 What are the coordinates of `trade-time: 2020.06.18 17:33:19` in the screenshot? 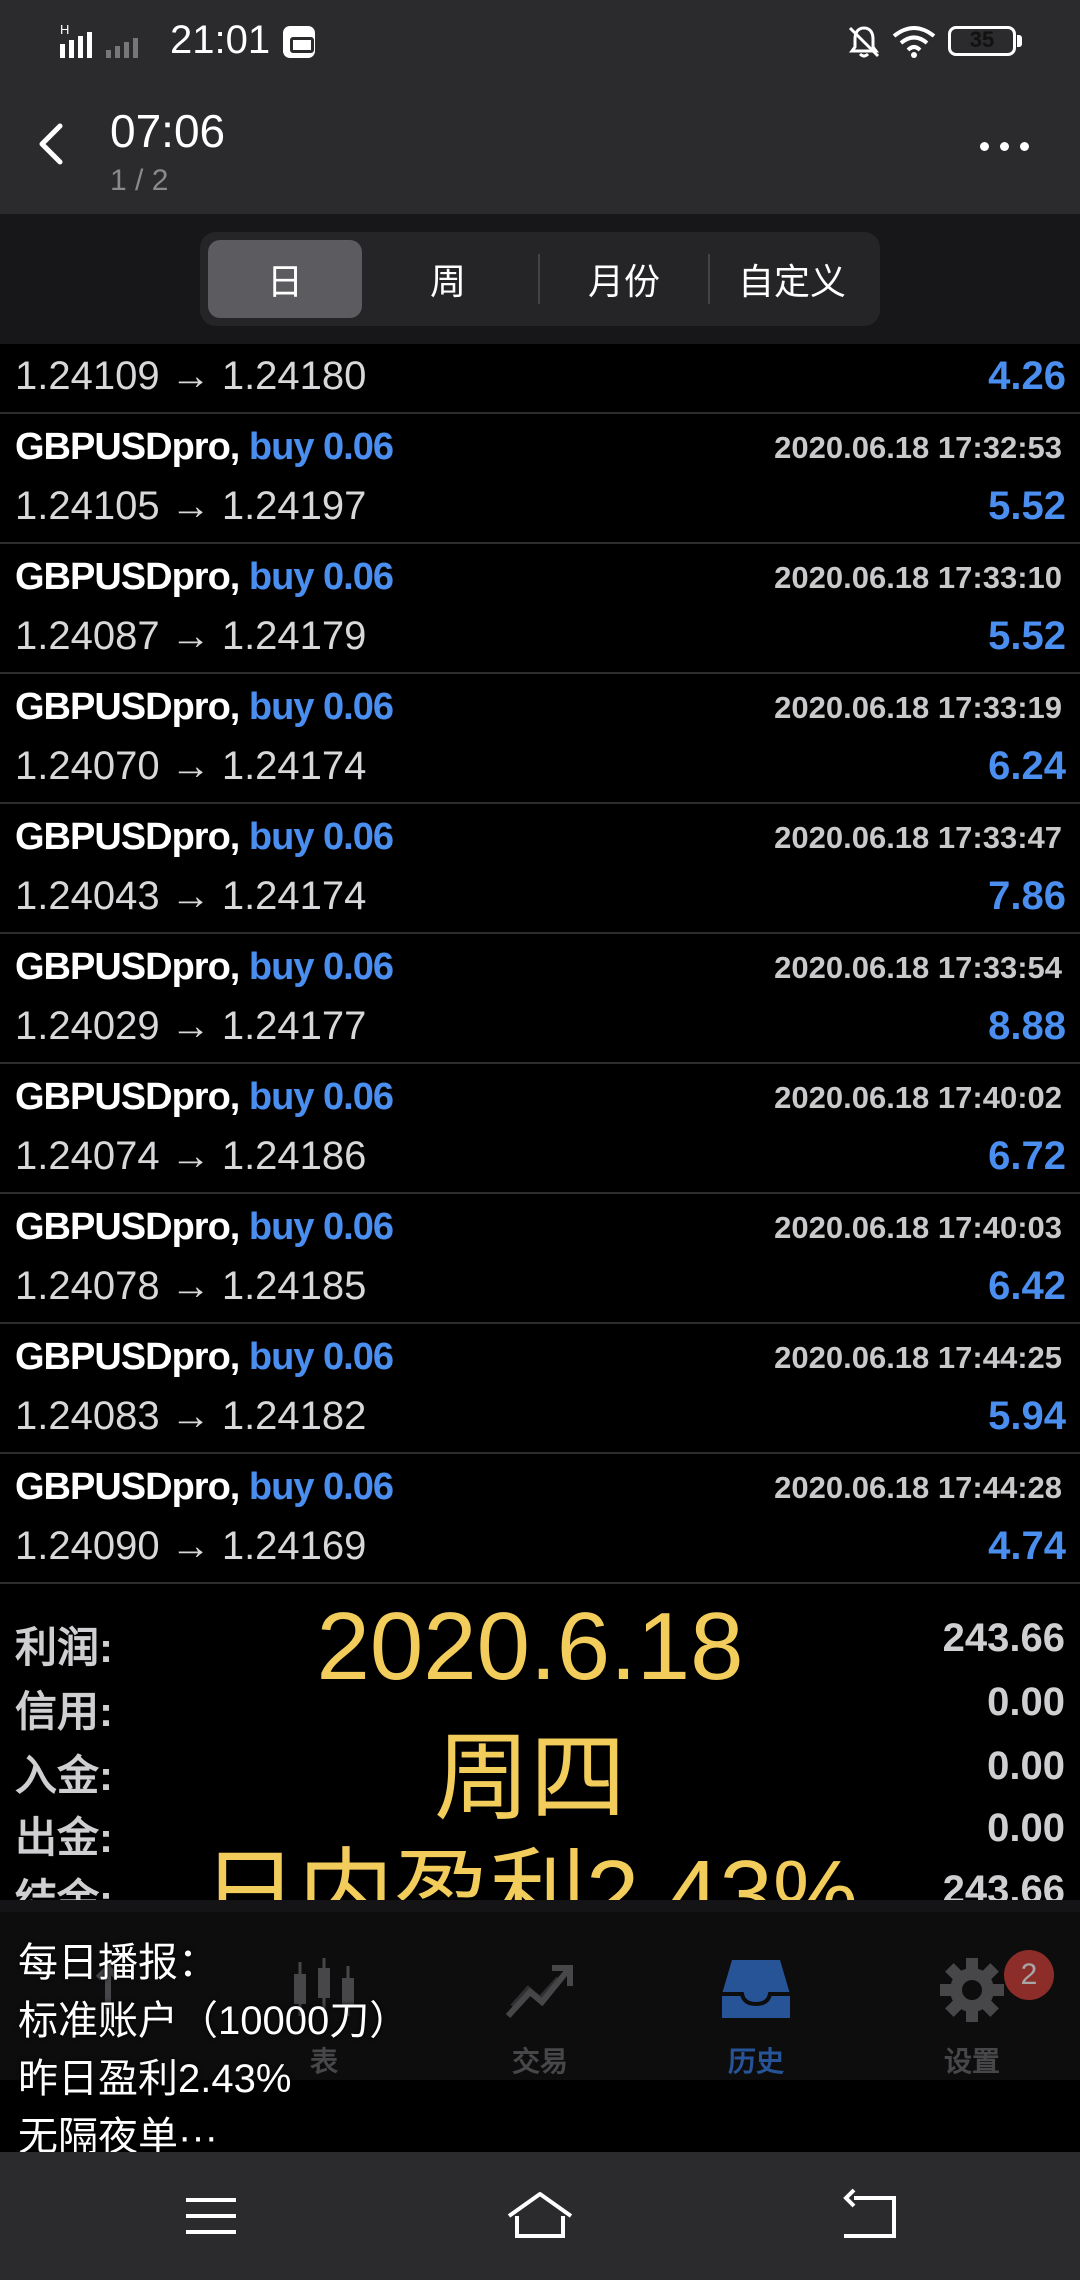 It's located at (918, 707).